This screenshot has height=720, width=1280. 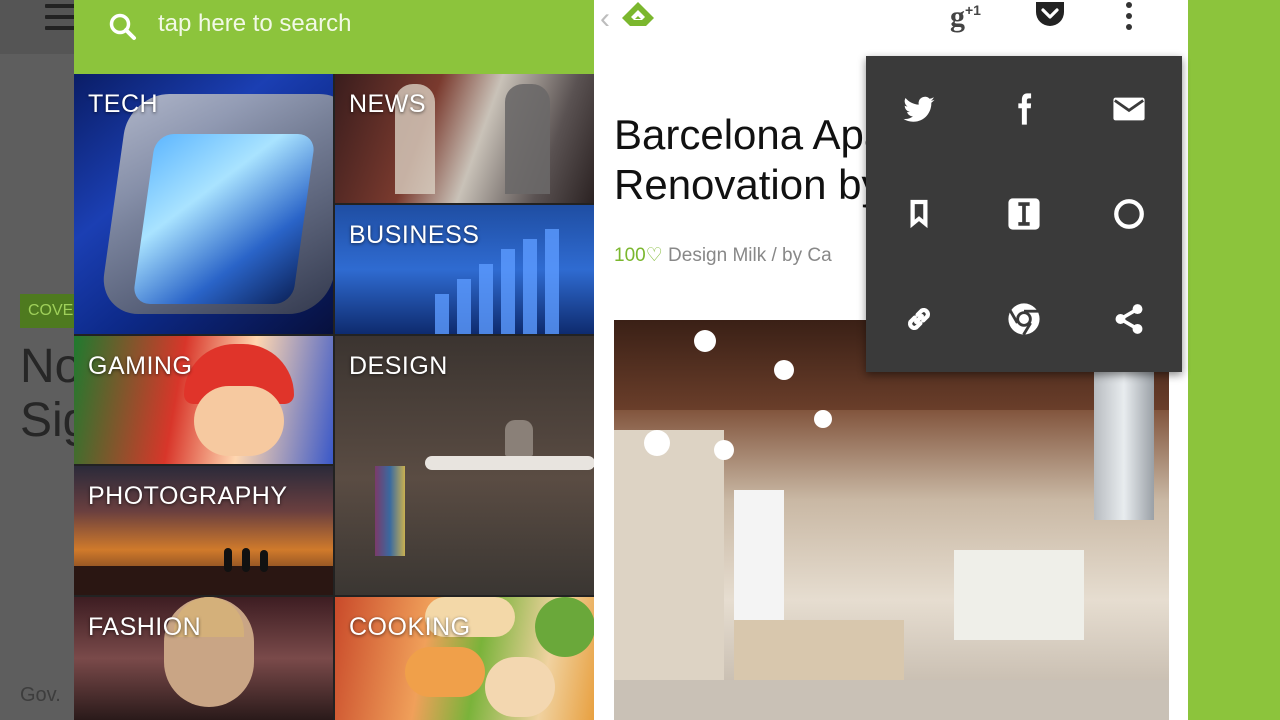 I want to click on google-plus-button: g+1, so click(x=965, y=17).